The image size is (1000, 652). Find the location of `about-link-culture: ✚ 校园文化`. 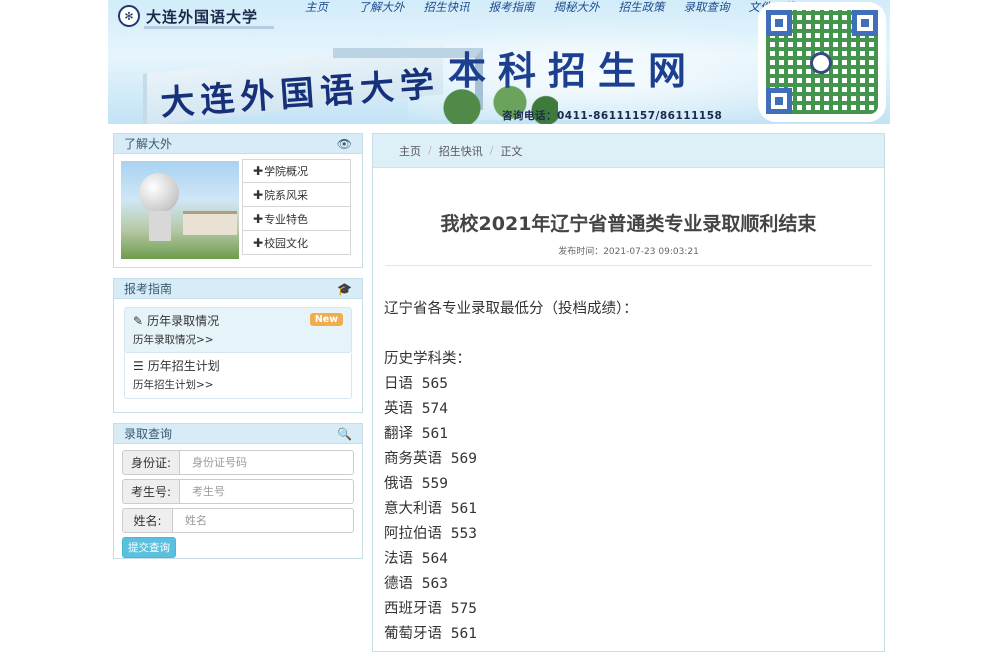

about-link-culture: ✚ 校园文化 is located at coordinates (296, 243).